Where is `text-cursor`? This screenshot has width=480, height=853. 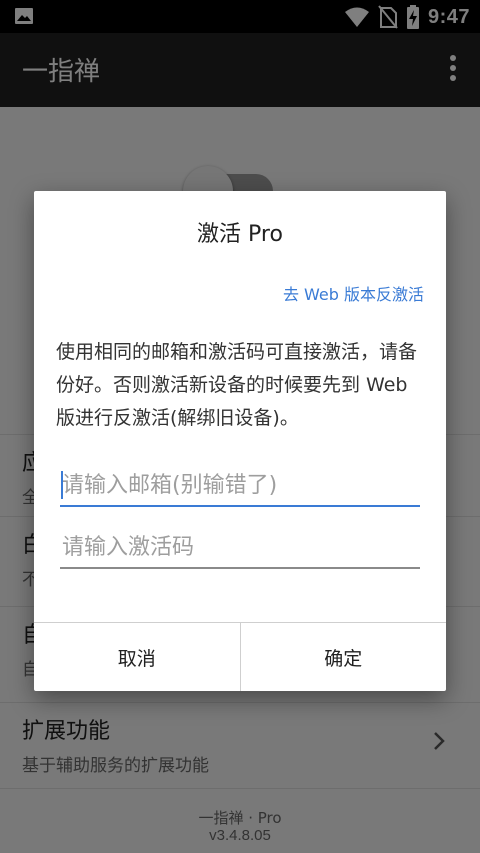
text-cursor is located at coordinates (62, 485).